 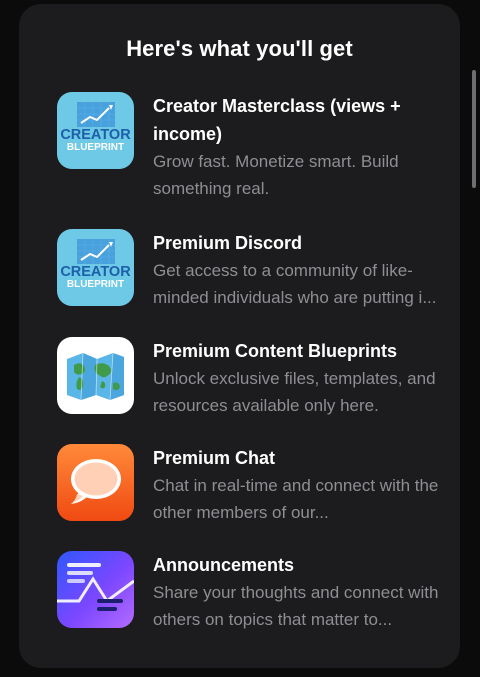 I want to click on item-title: Creator Masterclass (views + income), so click(x=277, y=120).